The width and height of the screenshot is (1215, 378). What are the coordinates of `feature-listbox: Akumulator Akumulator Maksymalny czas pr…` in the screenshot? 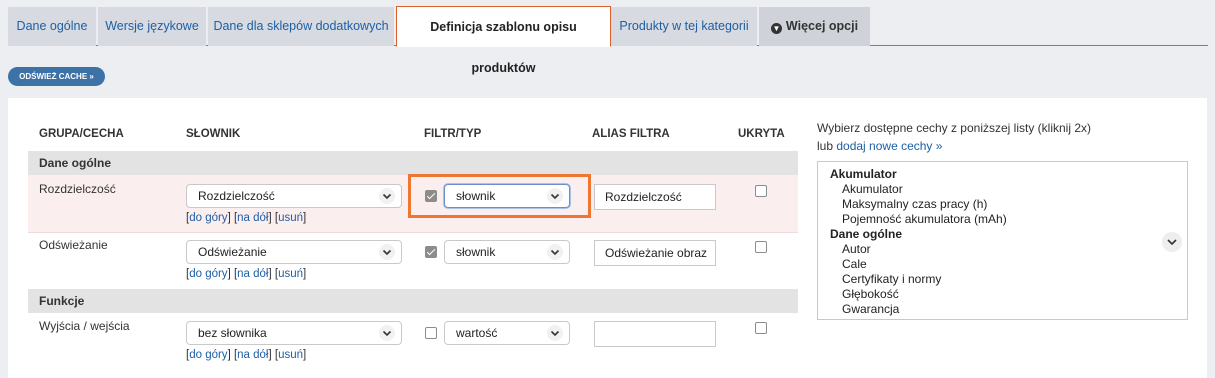 It's located at (1002, 240).